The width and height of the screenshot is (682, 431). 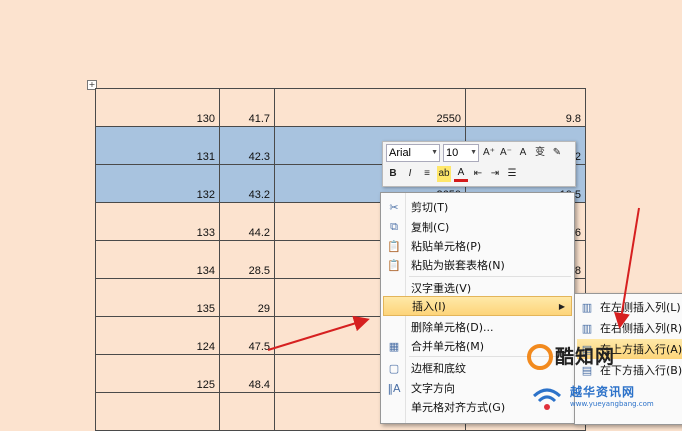 I want to click on annotation-arrow-left, so click(x=318, y=333).